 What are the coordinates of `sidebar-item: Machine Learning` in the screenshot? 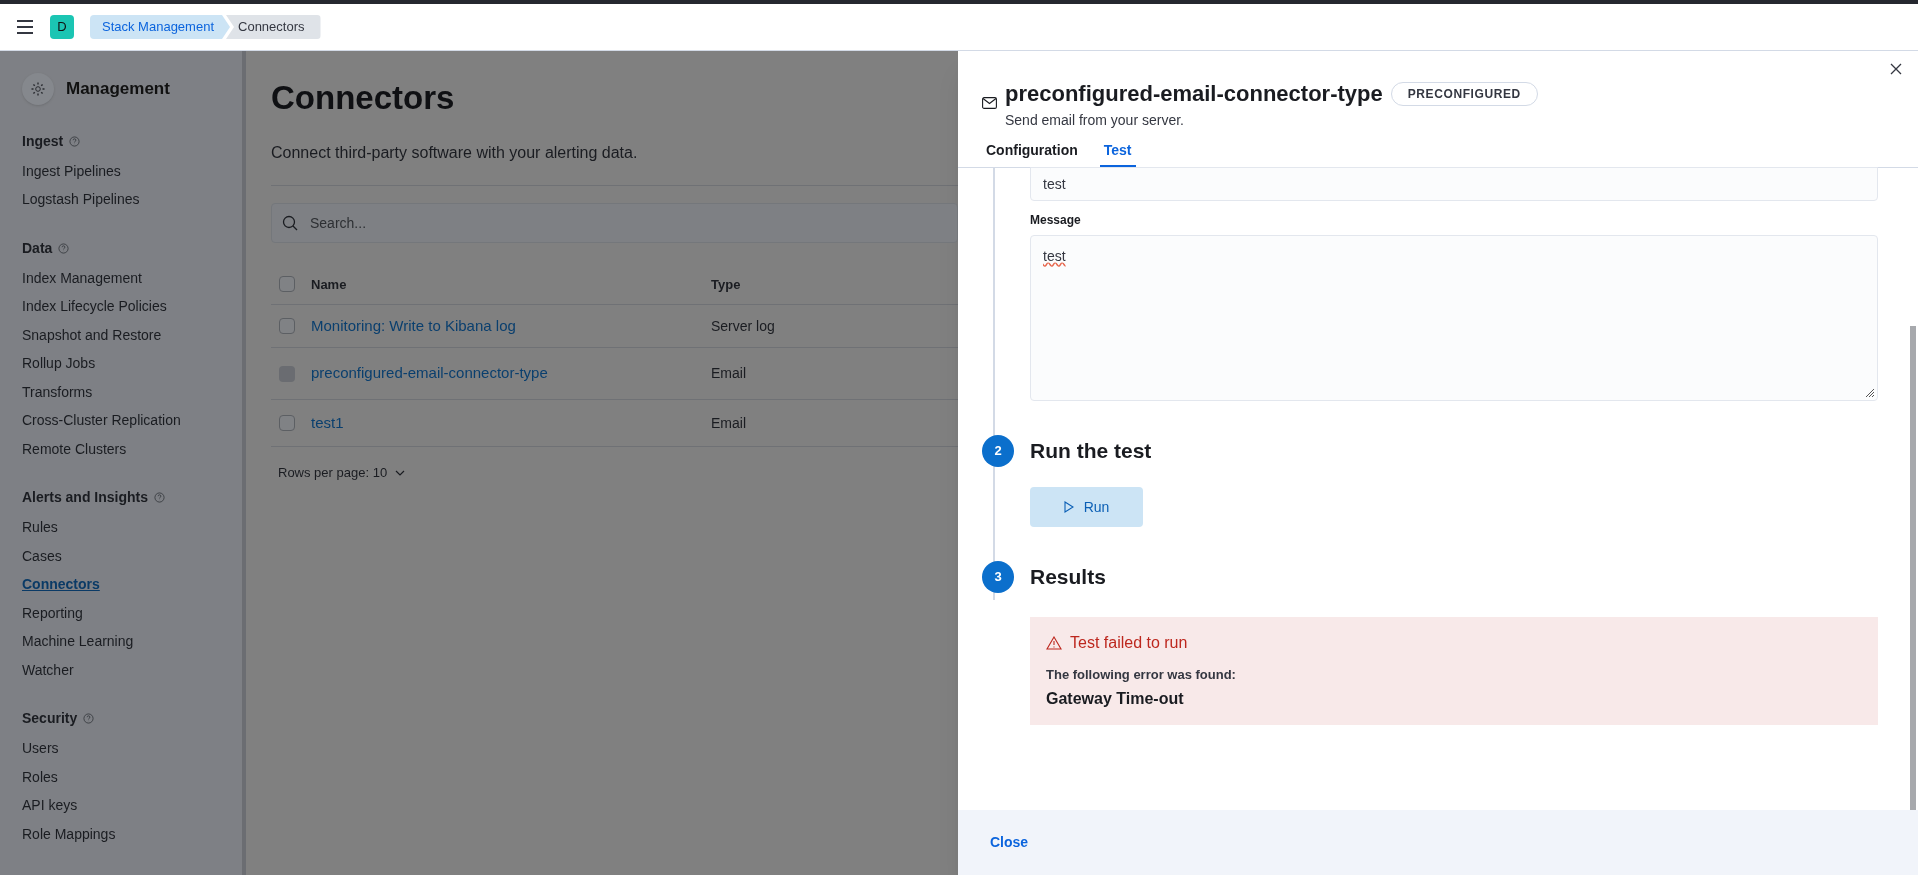 It's located at (78, 642).